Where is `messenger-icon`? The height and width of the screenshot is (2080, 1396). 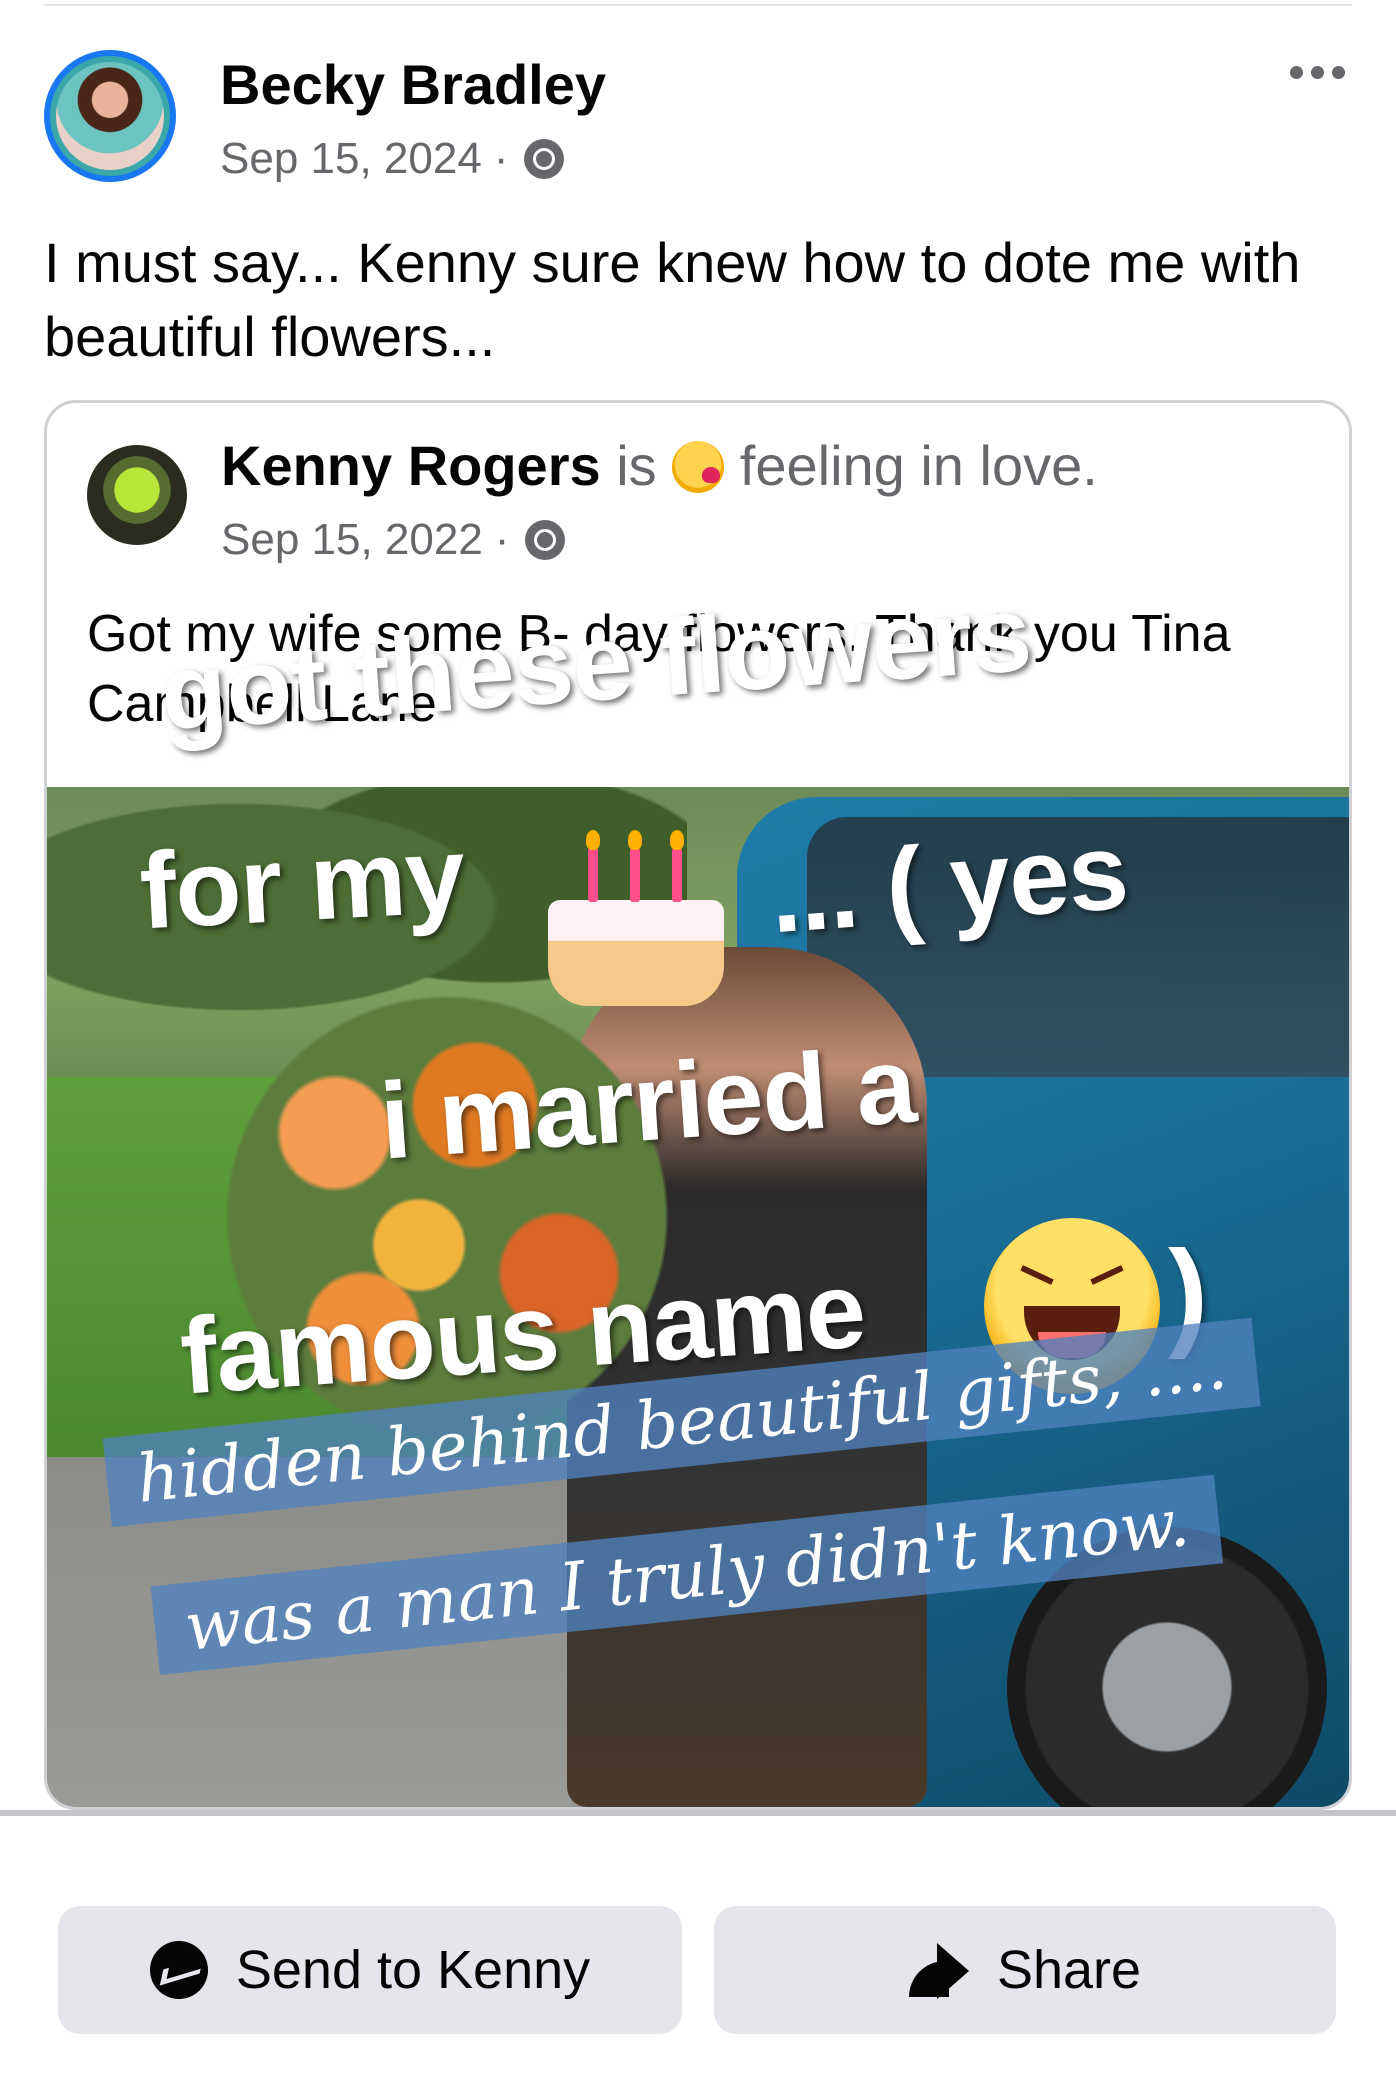 messenger-icon is located at coordinates (178, 1970).